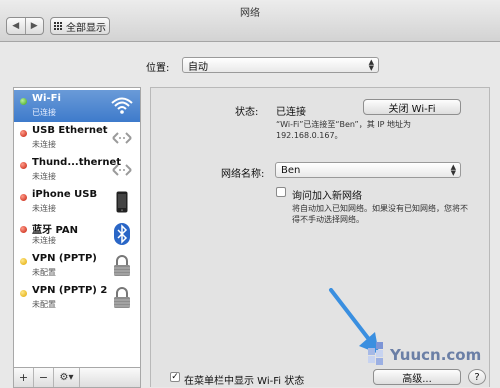 The width and height of the screenshot is (500, 388). I want to click on watermark-logo: Yuucn.com, so click(425, 357).